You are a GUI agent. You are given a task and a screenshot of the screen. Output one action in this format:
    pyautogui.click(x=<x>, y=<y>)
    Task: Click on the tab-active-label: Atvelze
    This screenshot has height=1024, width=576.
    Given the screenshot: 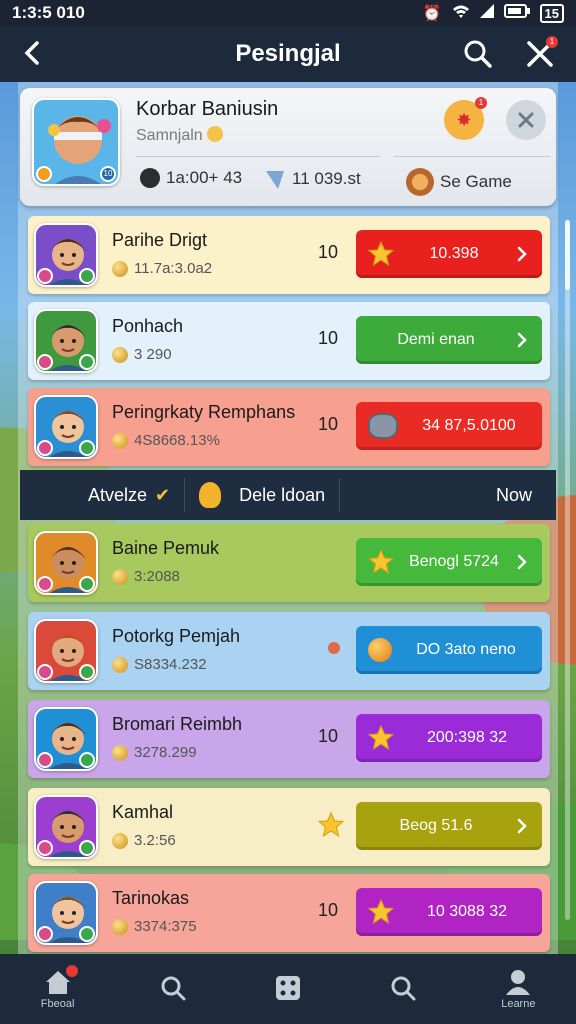 What is the action you would take?
    pyautogui.click(x=118, y=494)
    